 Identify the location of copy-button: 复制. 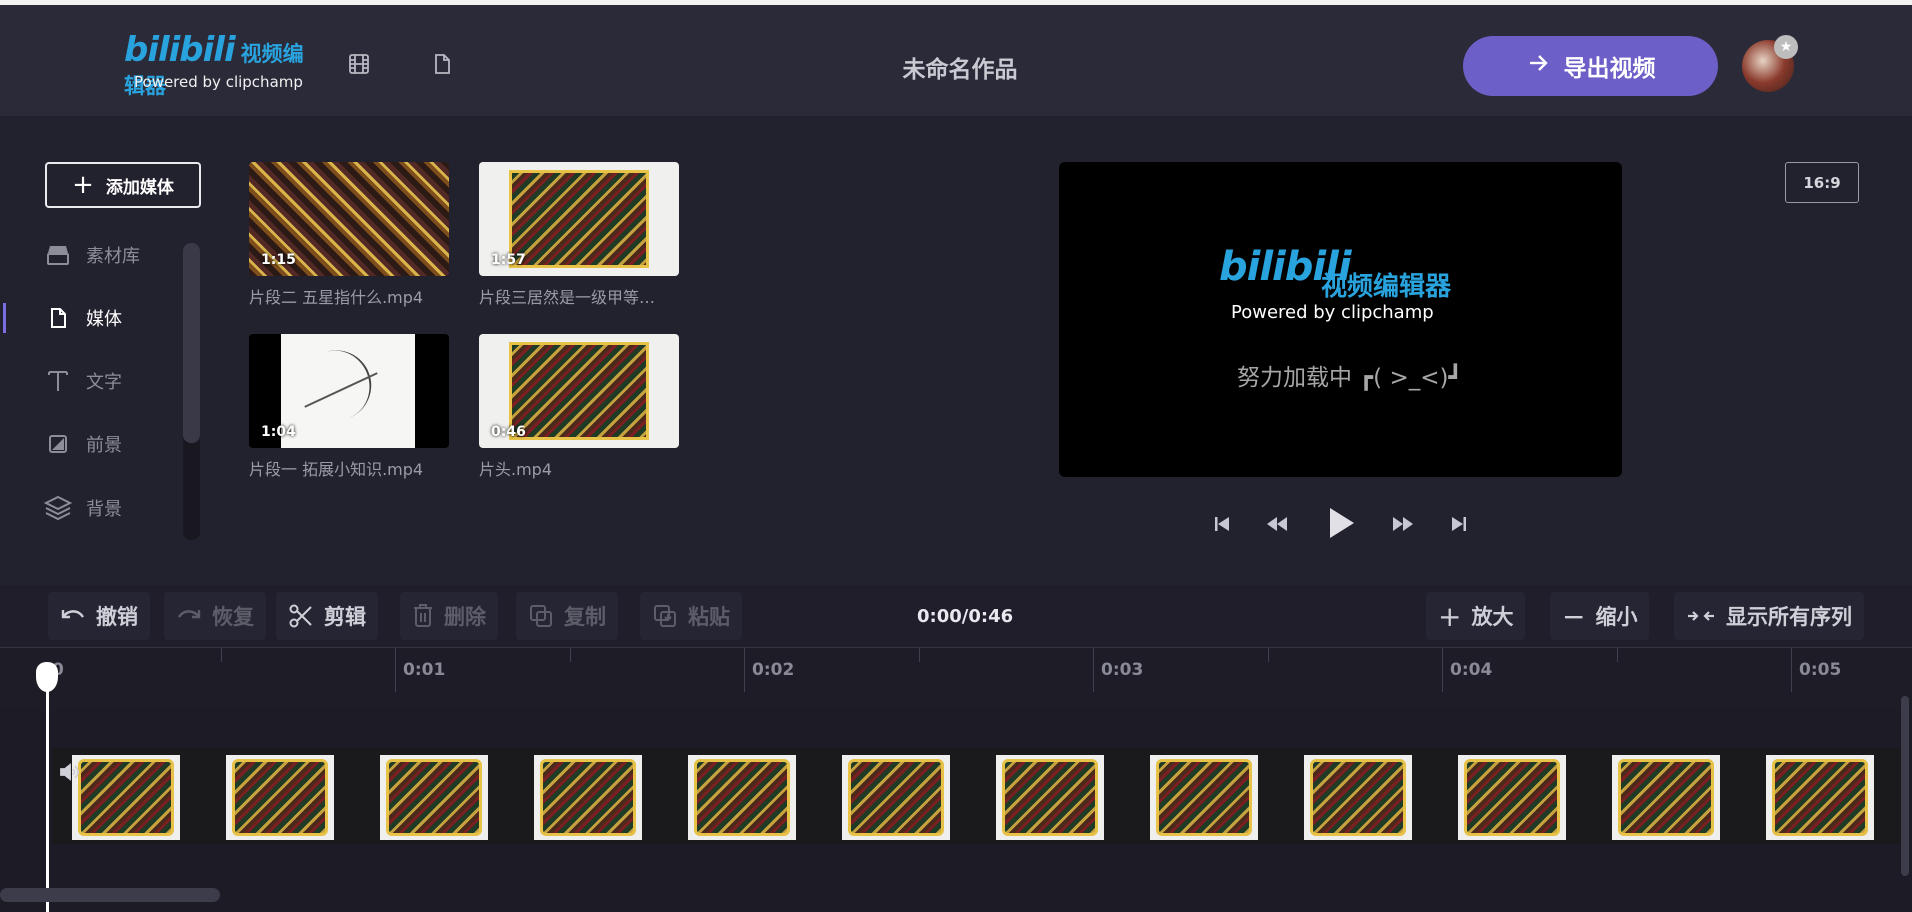
(567, 616).